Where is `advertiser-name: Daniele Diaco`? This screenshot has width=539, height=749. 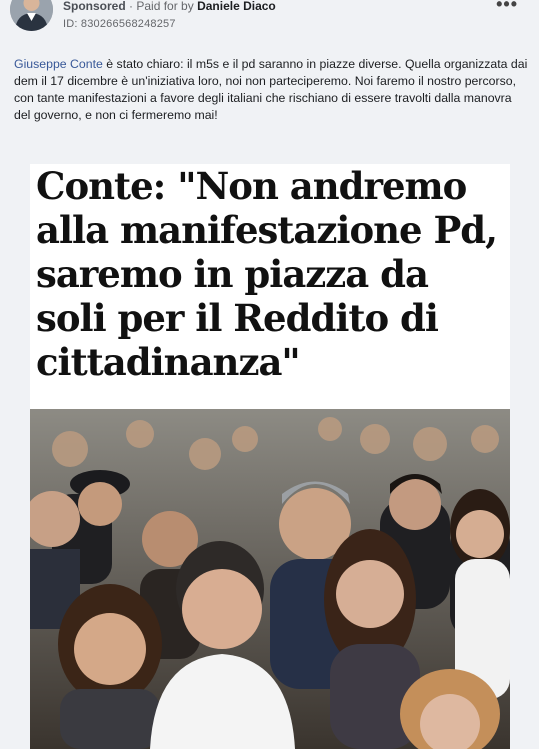 advertiser-name: Daniele Diaco is located at coordinates (236, 6).